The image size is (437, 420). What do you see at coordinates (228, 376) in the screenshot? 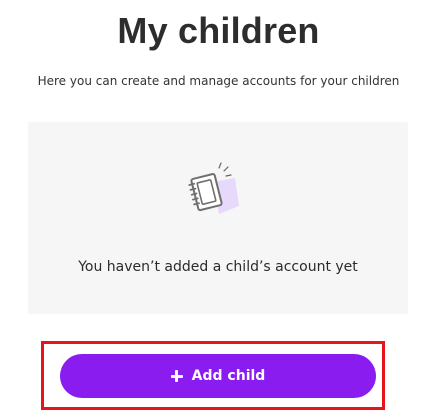
I see `add-child-label: Add child` at bounding box center [228, 376].